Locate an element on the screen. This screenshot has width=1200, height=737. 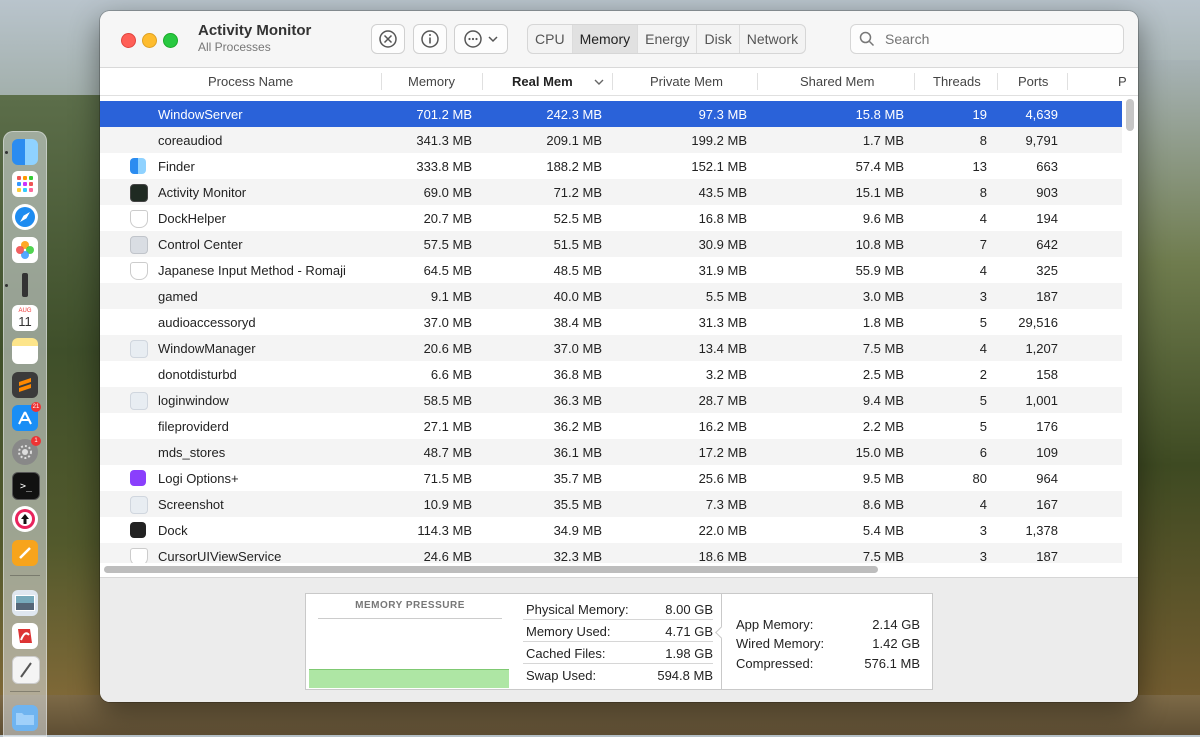
more-actions-menu is located at coordinates (481, 39).